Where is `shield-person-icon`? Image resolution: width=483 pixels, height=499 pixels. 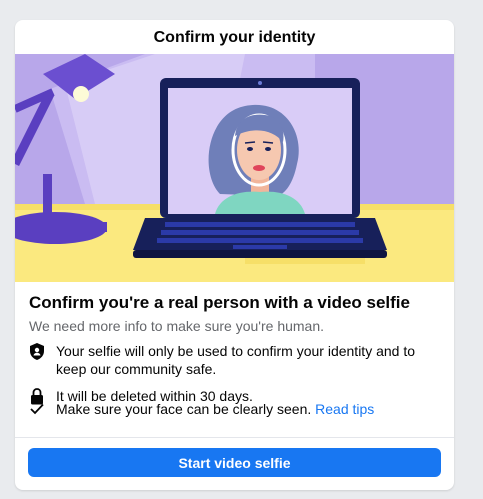 shield-person-icon is located at coordinates (37, 351).